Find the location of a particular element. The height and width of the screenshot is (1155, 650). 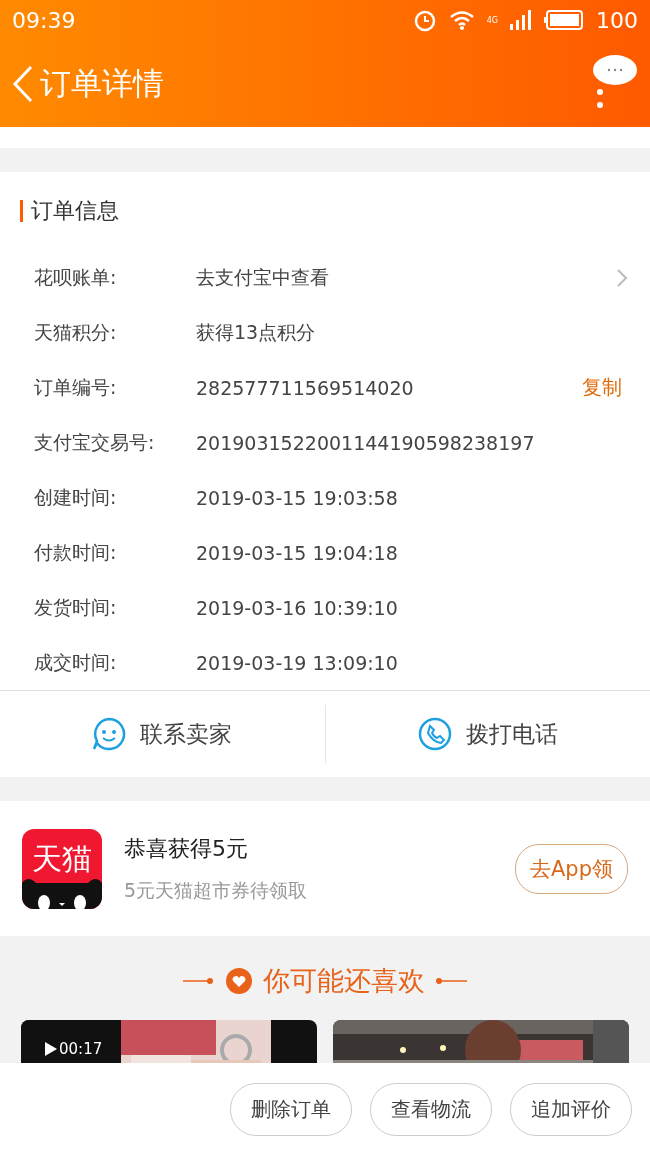

app-logo: 天猫 is located at coordinates (62, 868).